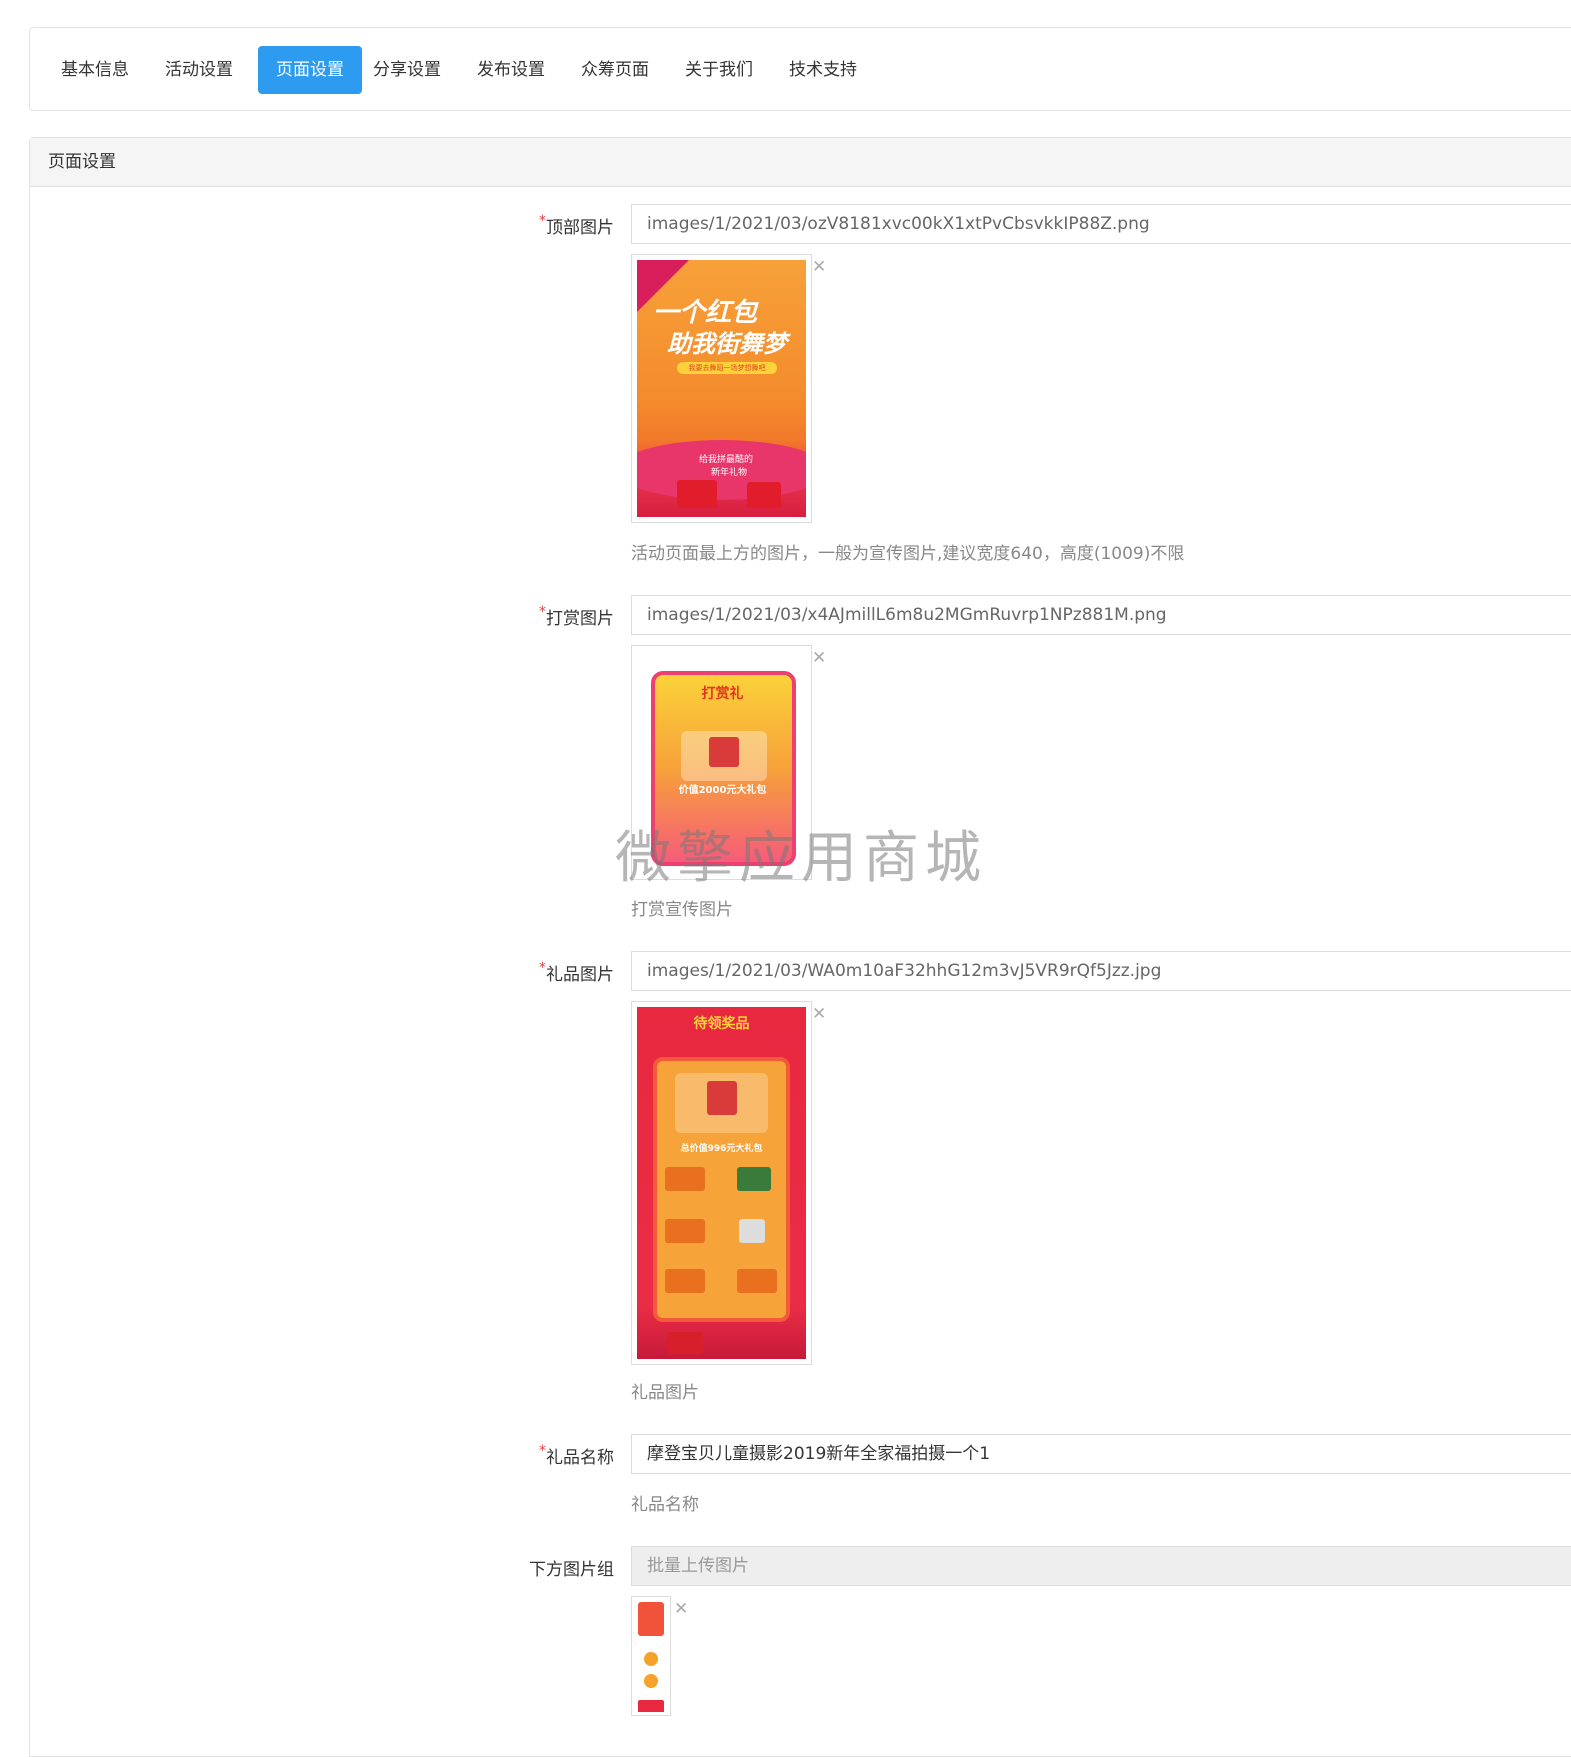  Describe the element at coordinates (576, 225) in the screenshot. I see `top-image-label: *顶部图片` at that location.